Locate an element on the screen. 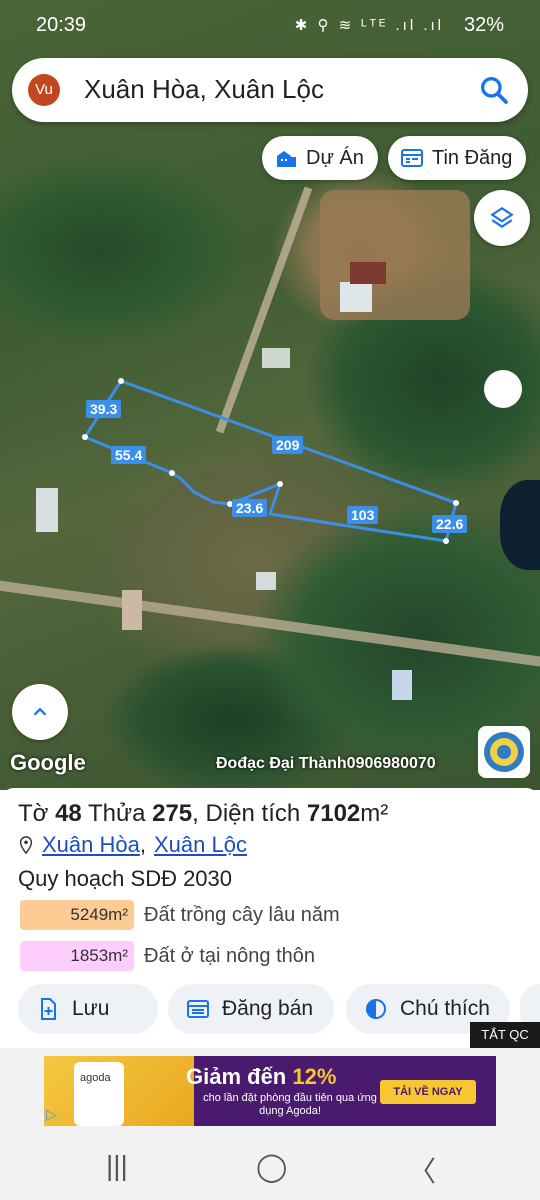 This screenshot has height=1200, width=540. expand-up-button is located at coordinates (40, 712).